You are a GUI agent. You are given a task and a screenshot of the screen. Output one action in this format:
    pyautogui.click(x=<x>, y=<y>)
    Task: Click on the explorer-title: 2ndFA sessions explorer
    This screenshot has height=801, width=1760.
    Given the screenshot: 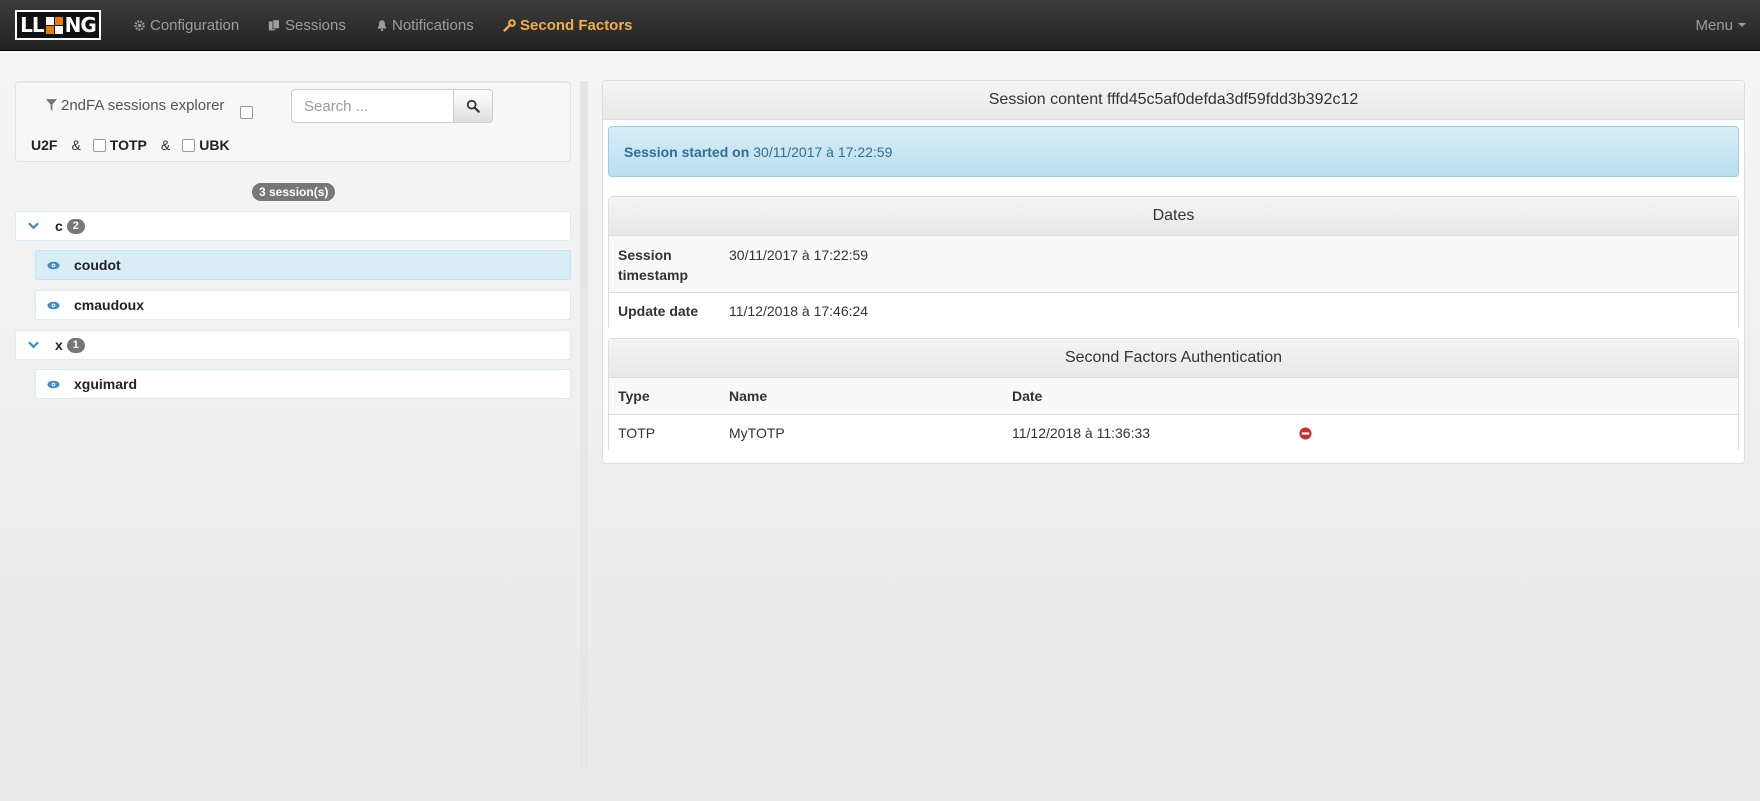 What is the action you would take?
    pyautogui.click(x=135, y=105)
    